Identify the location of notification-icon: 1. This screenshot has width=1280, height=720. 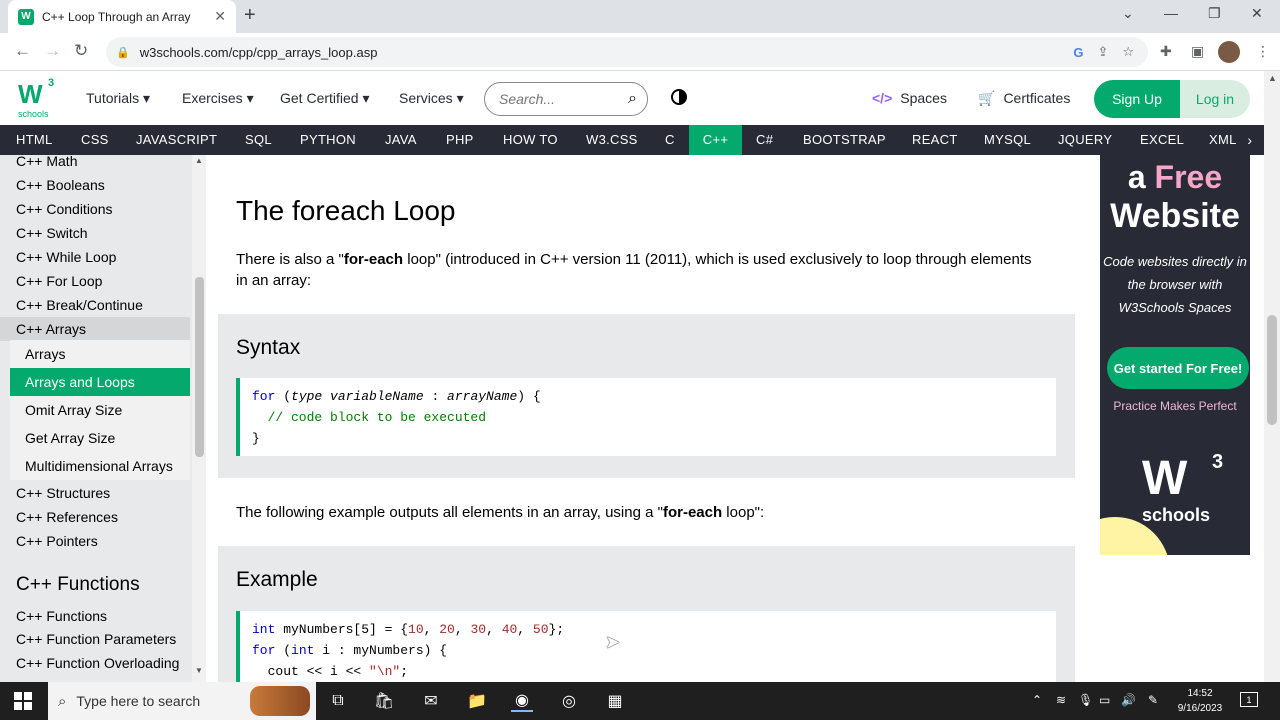
(1249, 699).